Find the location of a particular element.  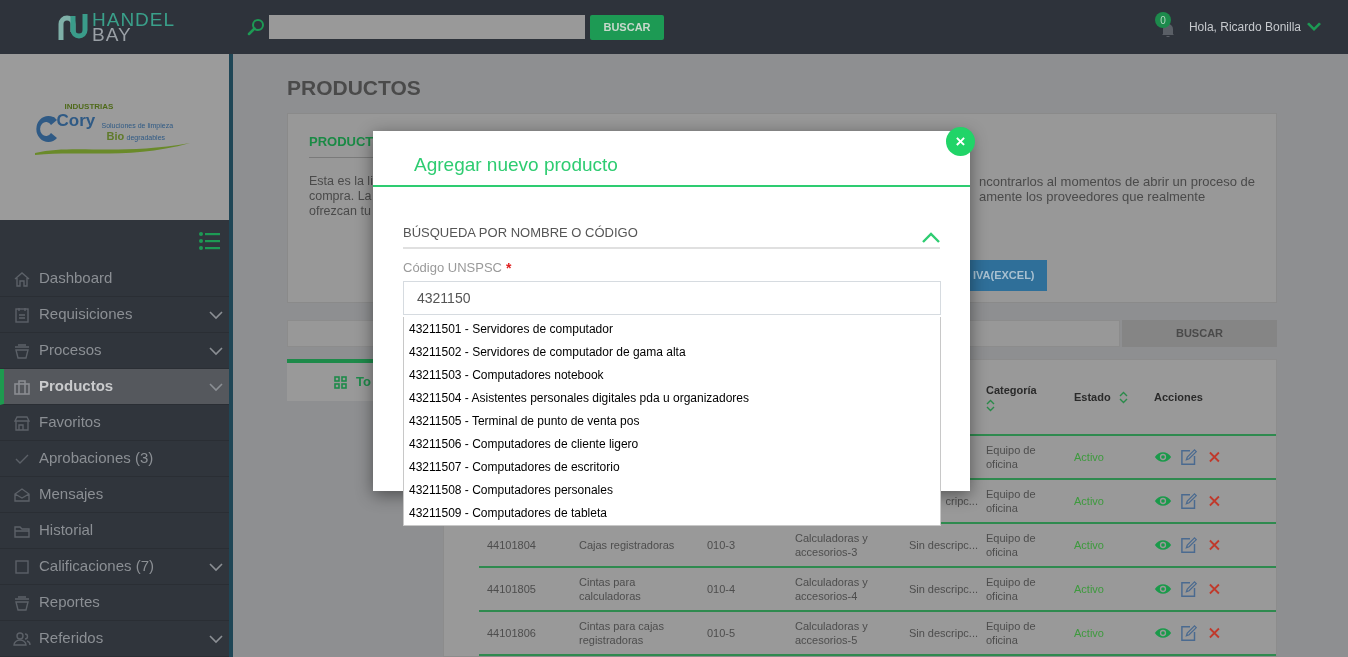

company-logo-text: INDUSTRIAS is located at coordinates (89, 107).